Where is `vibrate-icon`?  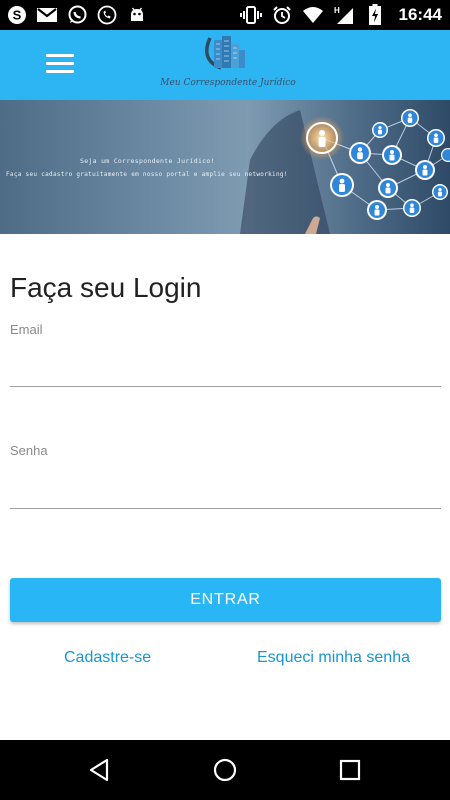 vibrate-icon is located at coordinates (250, 15).